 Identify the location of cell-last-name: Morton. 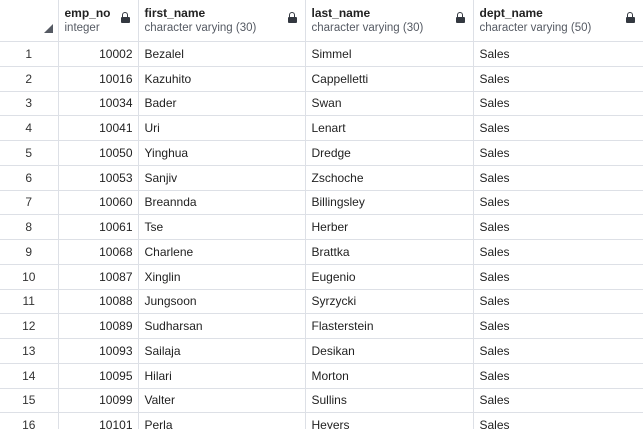
(389, 376).